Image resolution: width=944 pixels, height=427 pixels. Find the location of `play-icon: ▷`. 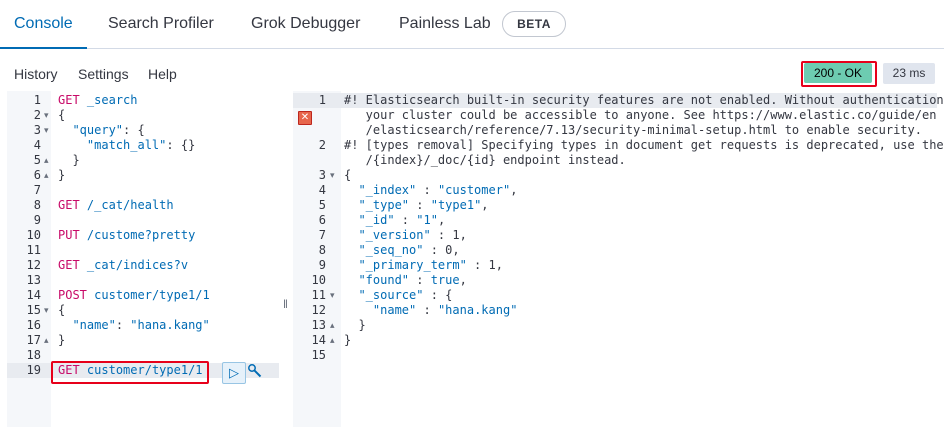

play-icon: ▷ is located at coordinates (234, 372).